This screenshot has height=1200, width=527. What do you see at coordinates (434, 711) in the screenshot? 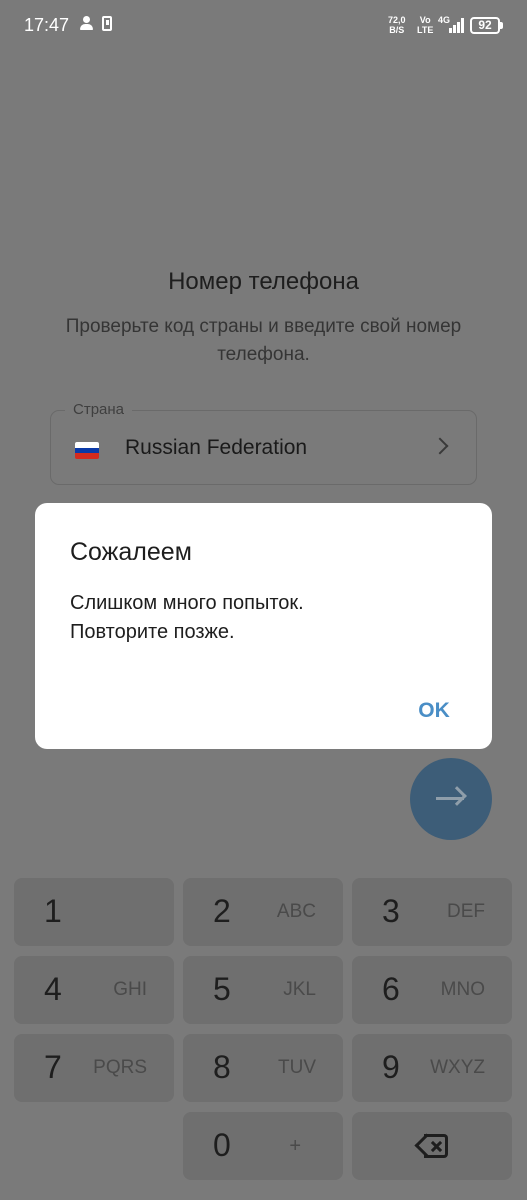
I see `ok-button: OK` at bounding box center [434, 711].